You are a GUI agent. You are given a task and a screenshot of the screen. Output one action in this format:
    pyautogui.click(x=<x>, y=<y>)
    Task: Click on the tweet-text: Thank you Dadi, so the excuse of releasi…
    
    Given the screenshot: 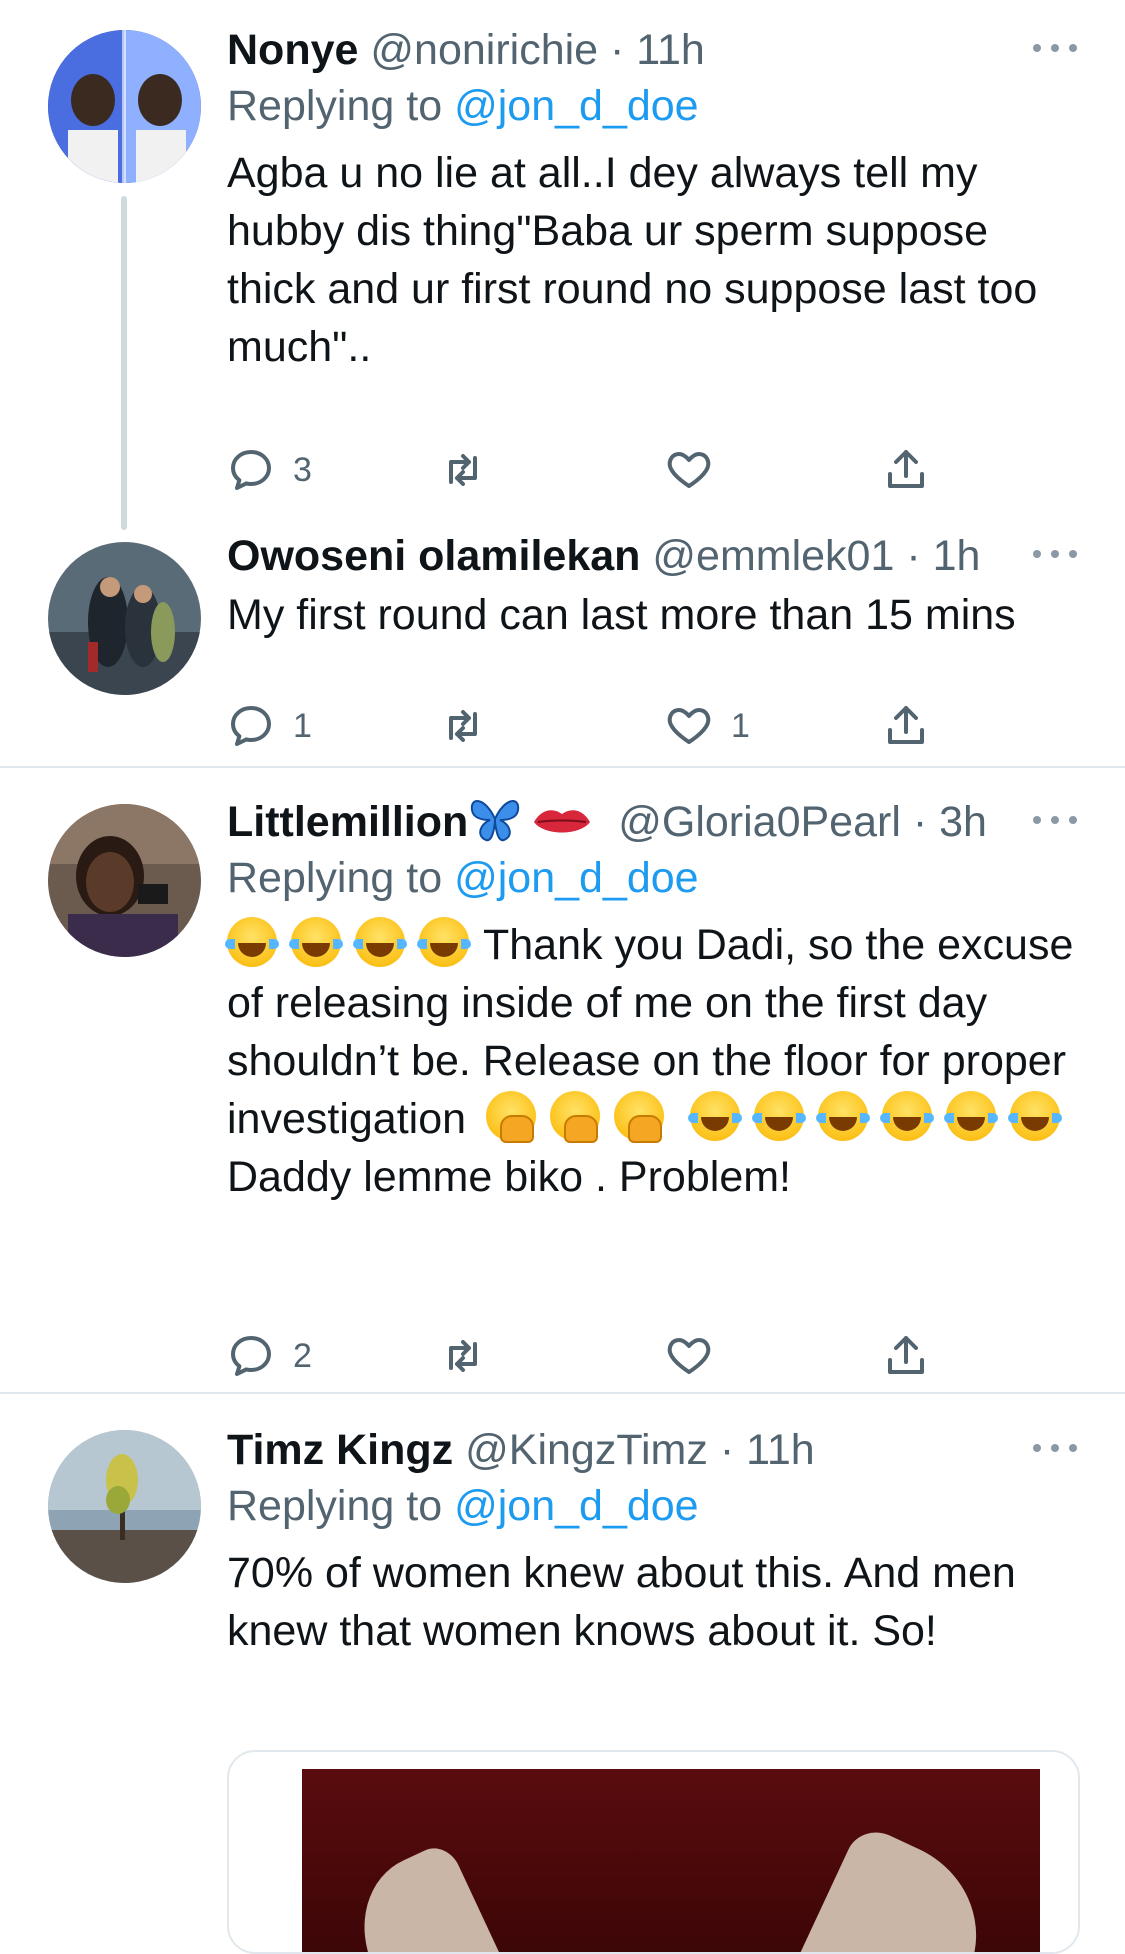 What is the action you would take?
    pyautogui.click(x=651, y=1061)
    